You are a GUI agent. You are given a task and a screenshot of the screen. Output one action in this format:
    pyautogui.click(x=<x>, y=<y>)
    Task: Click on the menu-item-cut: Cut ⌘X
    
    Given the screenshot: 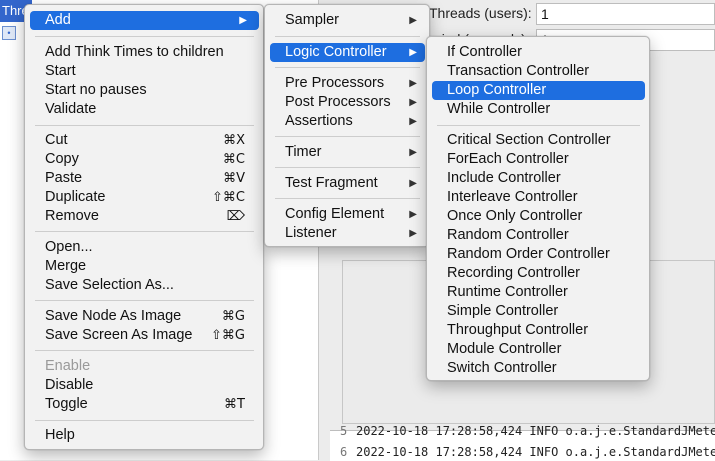 What is the action you would take?
    pyautogui.click(x=144, y=140)
    